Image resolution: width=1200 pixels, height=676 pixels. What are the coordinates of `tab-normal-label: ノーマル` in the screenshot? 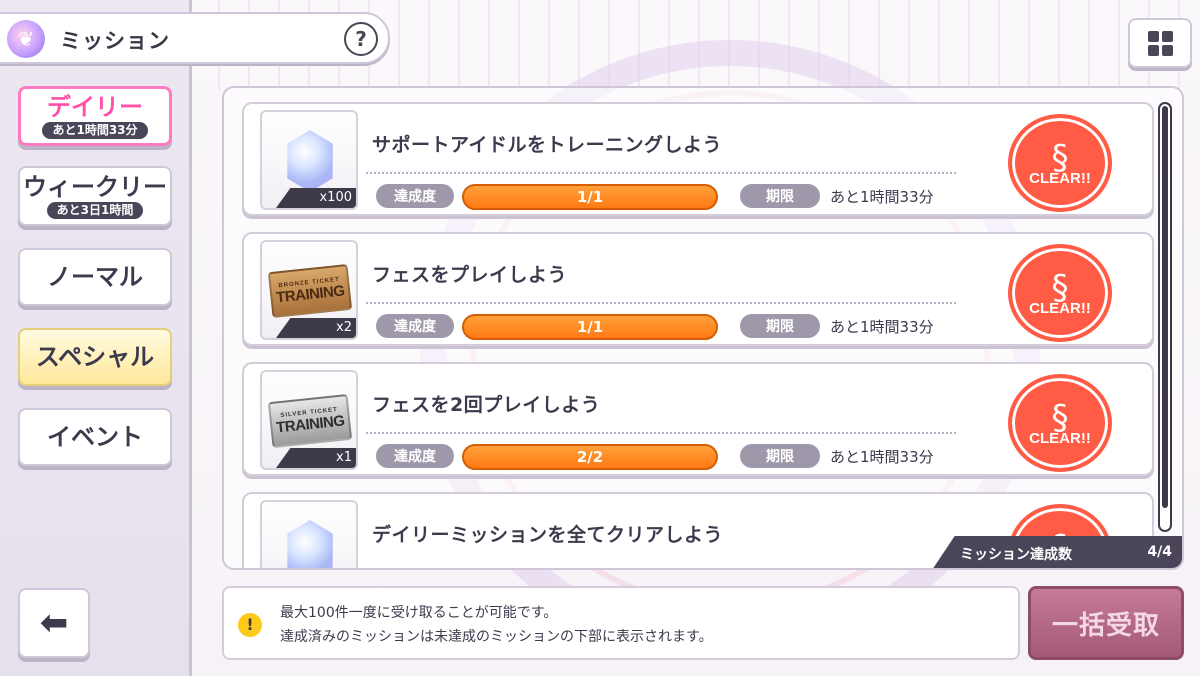 It's located at (95, 277).